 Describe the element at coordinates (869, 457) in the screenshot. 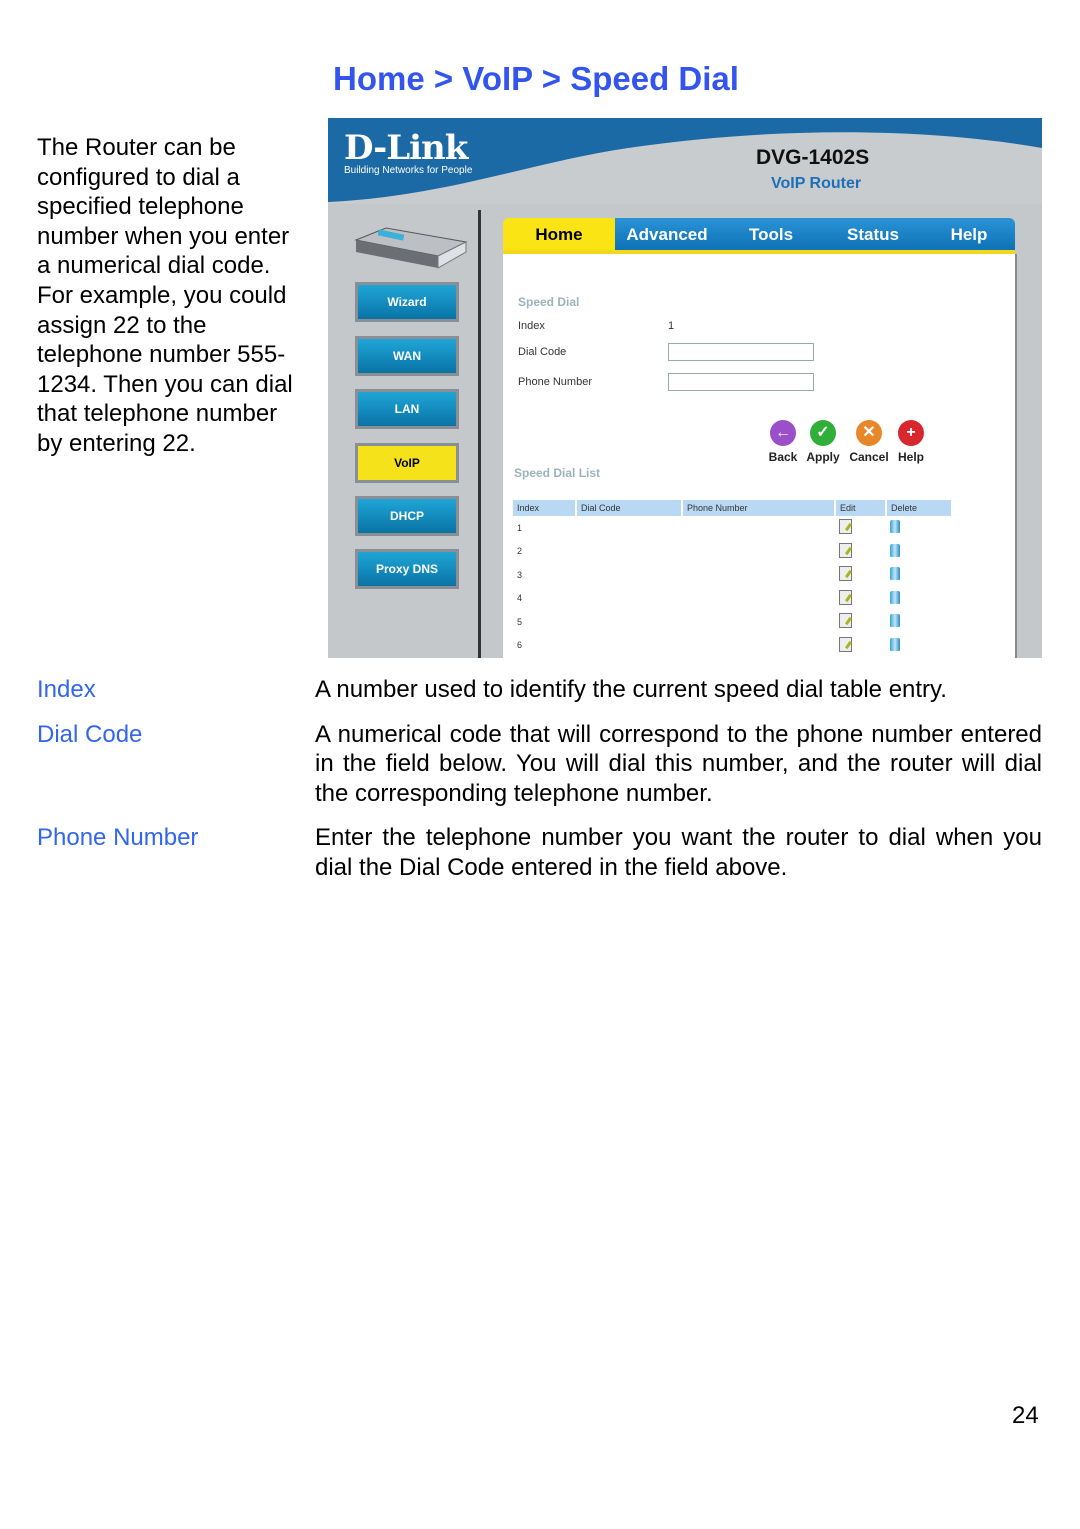

I see `action-label: Cancel` at that location.